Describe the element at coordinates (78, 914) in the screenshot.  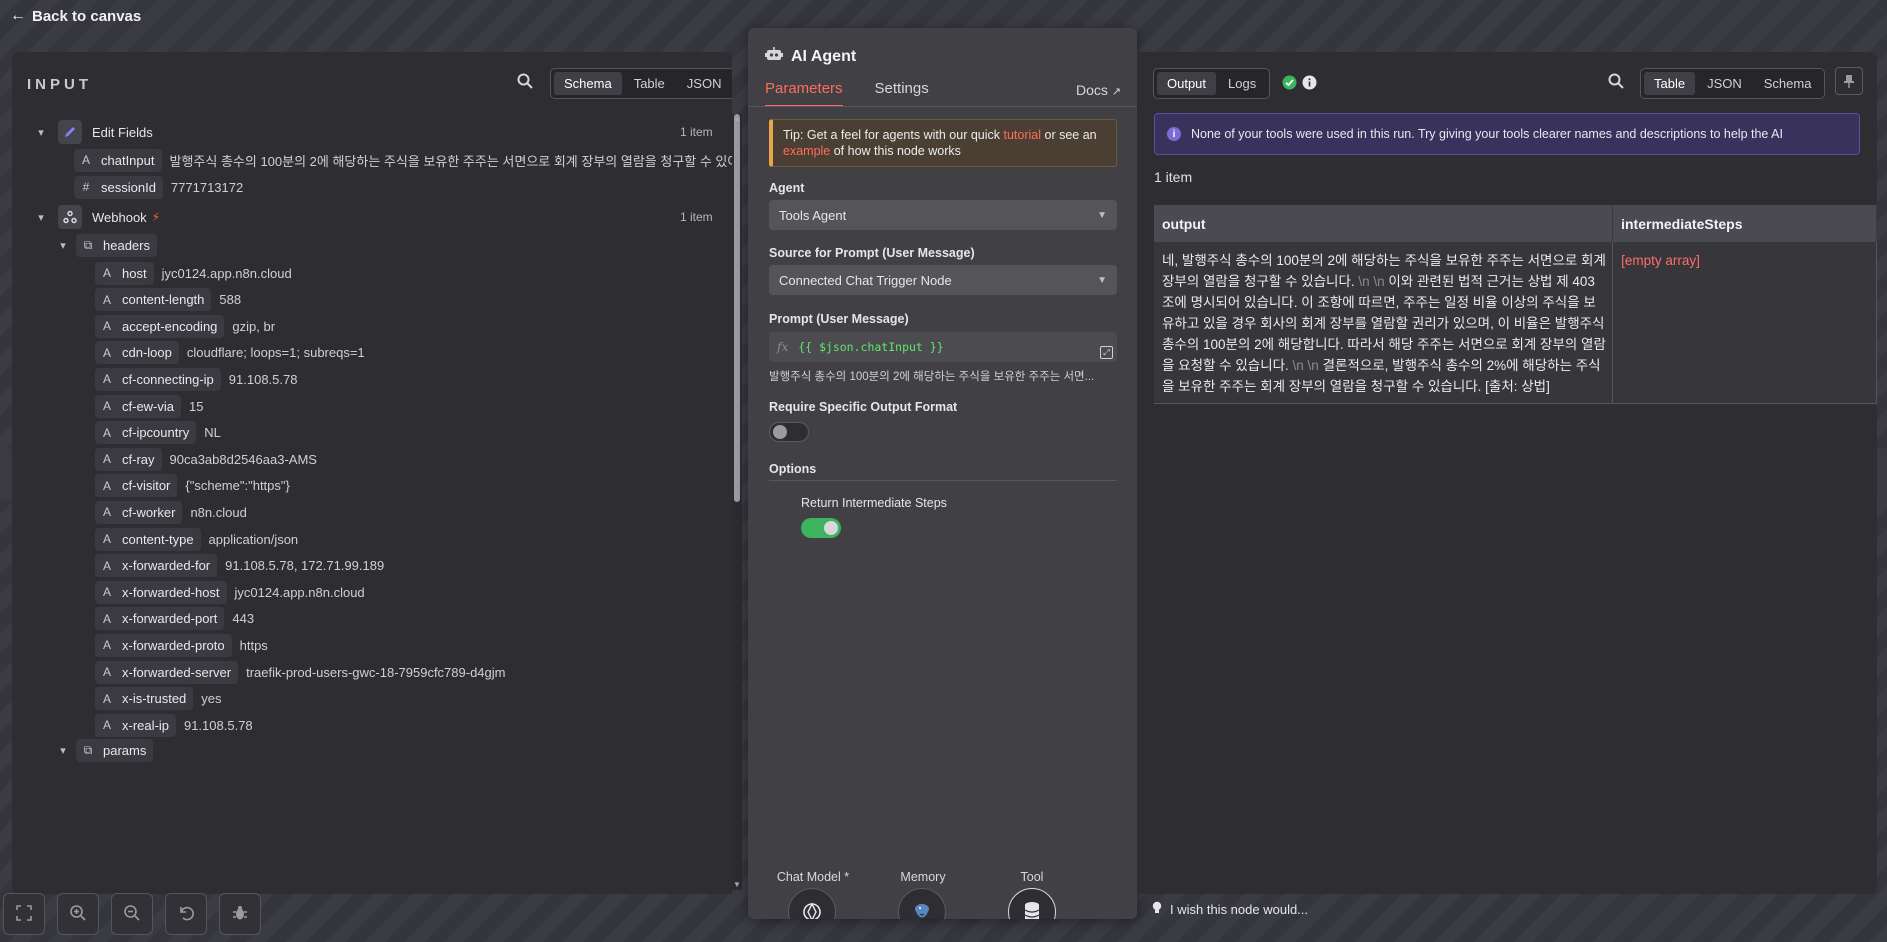
I see `zoom-in-button` at that location.